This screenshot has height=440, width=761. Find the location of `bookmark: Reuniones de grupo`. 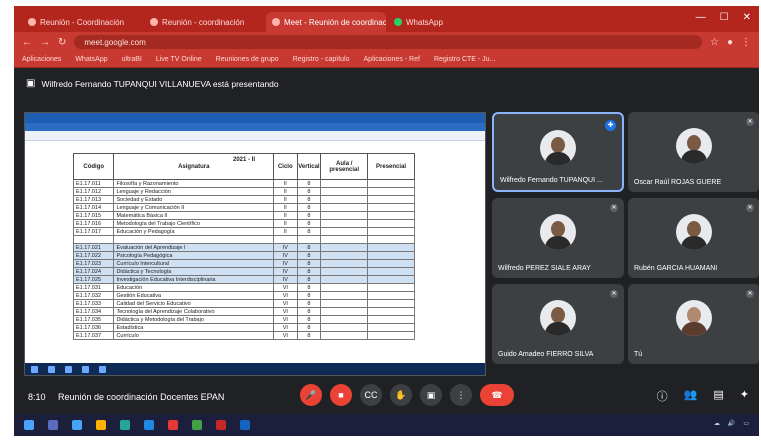

bookmark: Reuniones de grupo is located at coordinates (247, 59).